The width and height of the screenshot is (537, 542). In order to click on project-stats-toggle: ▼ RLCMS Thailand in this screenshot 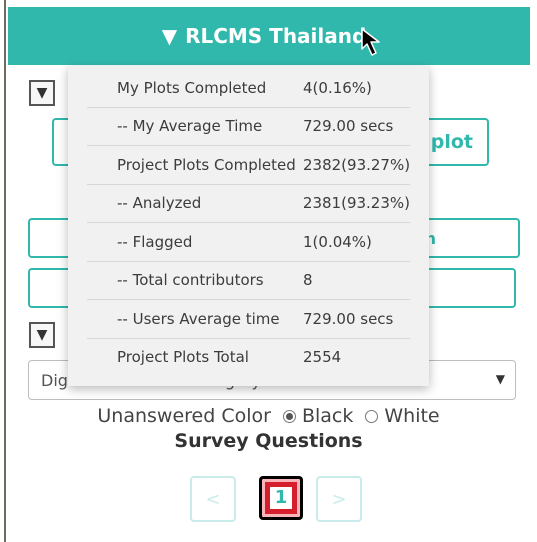, I will do `click(269, 36)`.